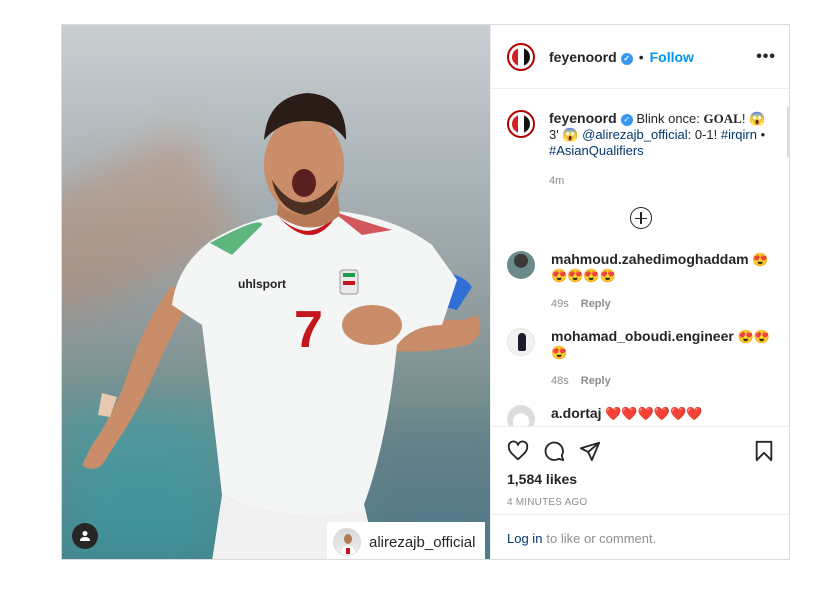 This screenshot has height=591, width=831. What do you see at coordinates (524, 538) in the screenshot?
I see `login-link: Log in` at bounding box center [524, 538].